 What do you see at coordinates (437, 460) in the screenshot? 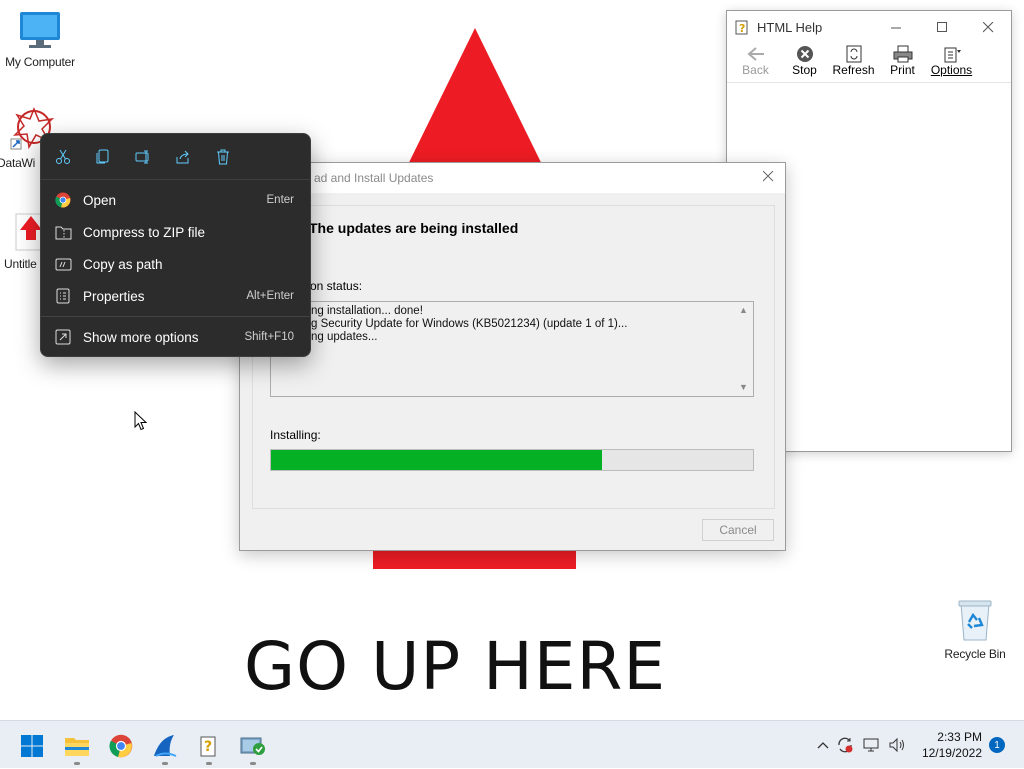
I see `progress-fill` at bounding box center [437, 460].